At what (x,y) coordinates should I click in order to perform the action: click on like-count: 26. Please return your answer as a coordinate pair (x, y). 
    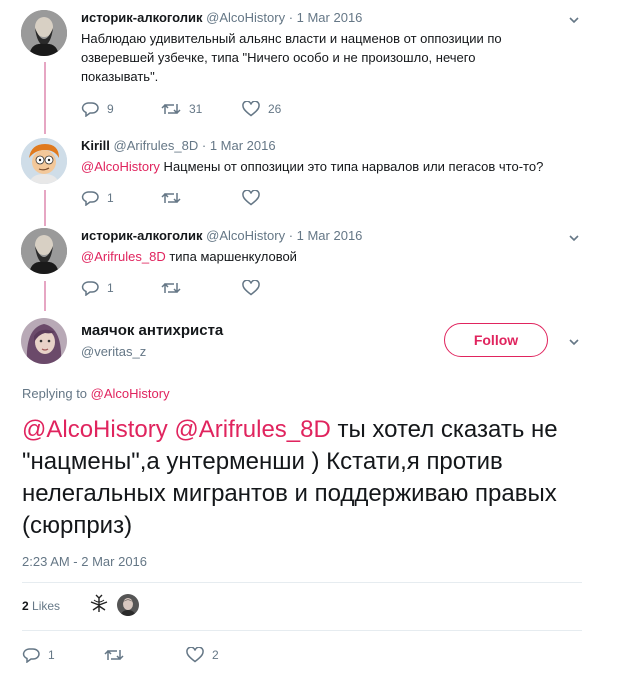
    Looking at the image, I should click on (275, 109).